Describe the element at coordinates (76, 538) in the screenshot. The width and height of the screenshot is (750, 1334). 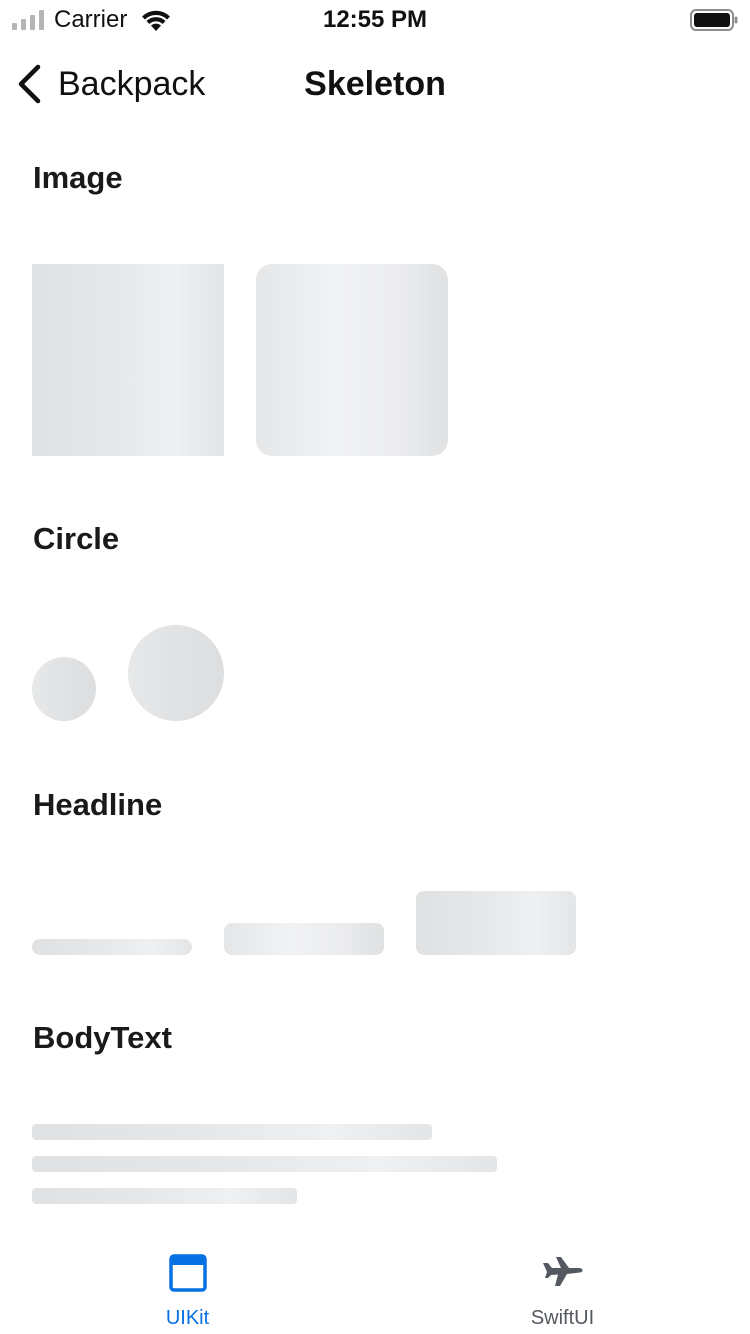
I see `section-title-circle: Circle` at that location.